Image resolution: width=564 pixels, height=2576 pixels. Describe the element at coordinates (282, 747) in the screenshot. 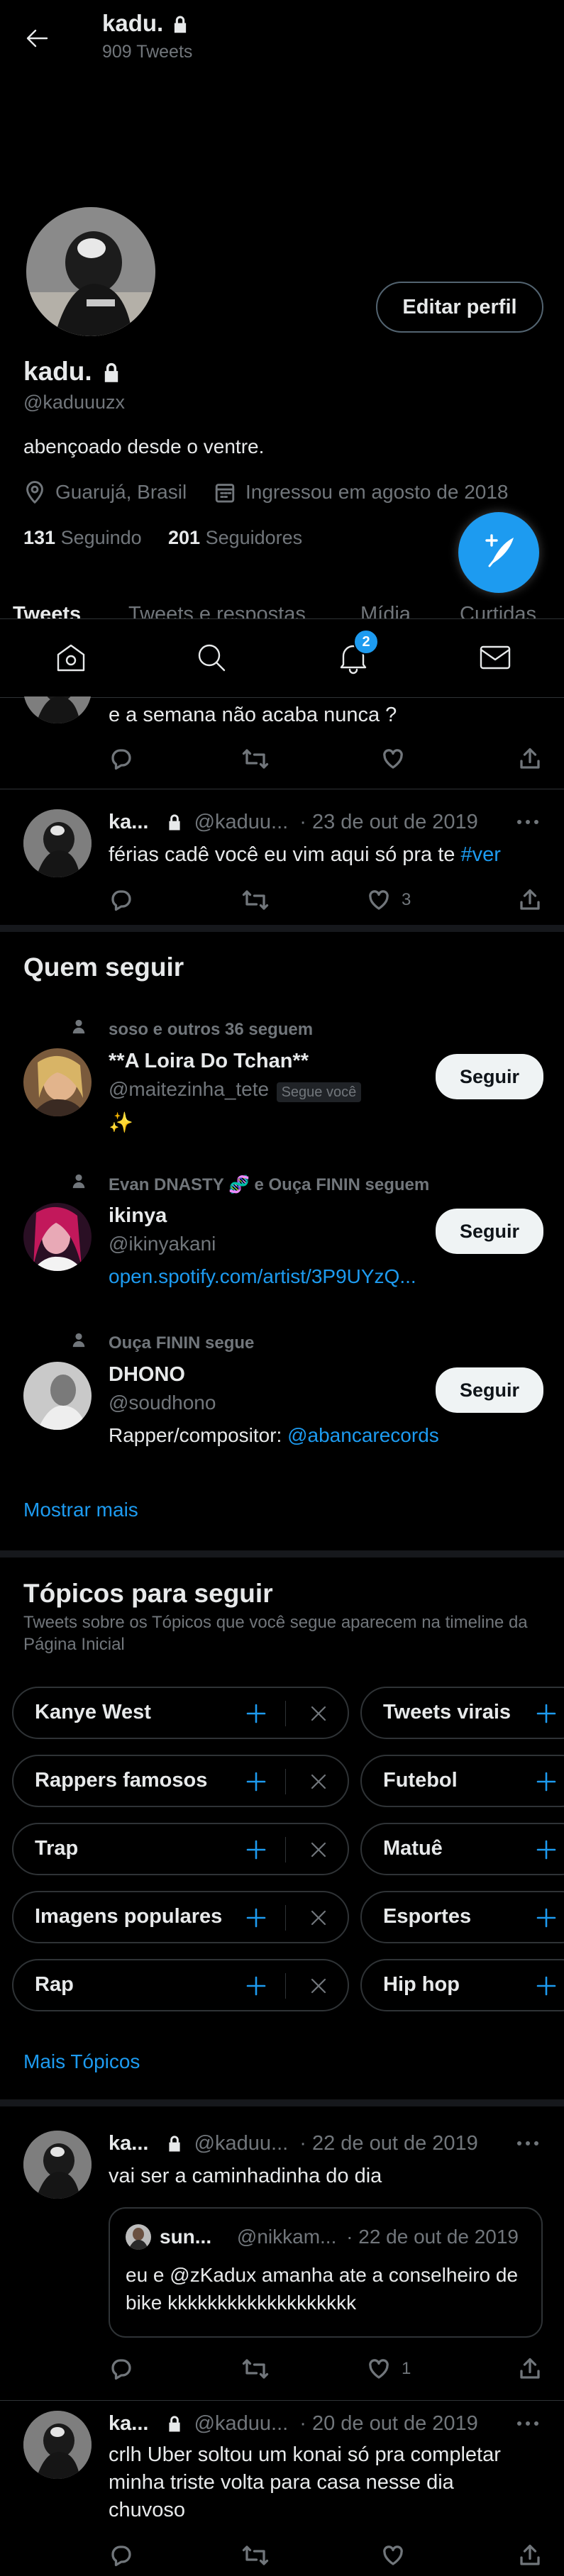

I see `tweet: e a semana não acaba nunca ?` at that location.